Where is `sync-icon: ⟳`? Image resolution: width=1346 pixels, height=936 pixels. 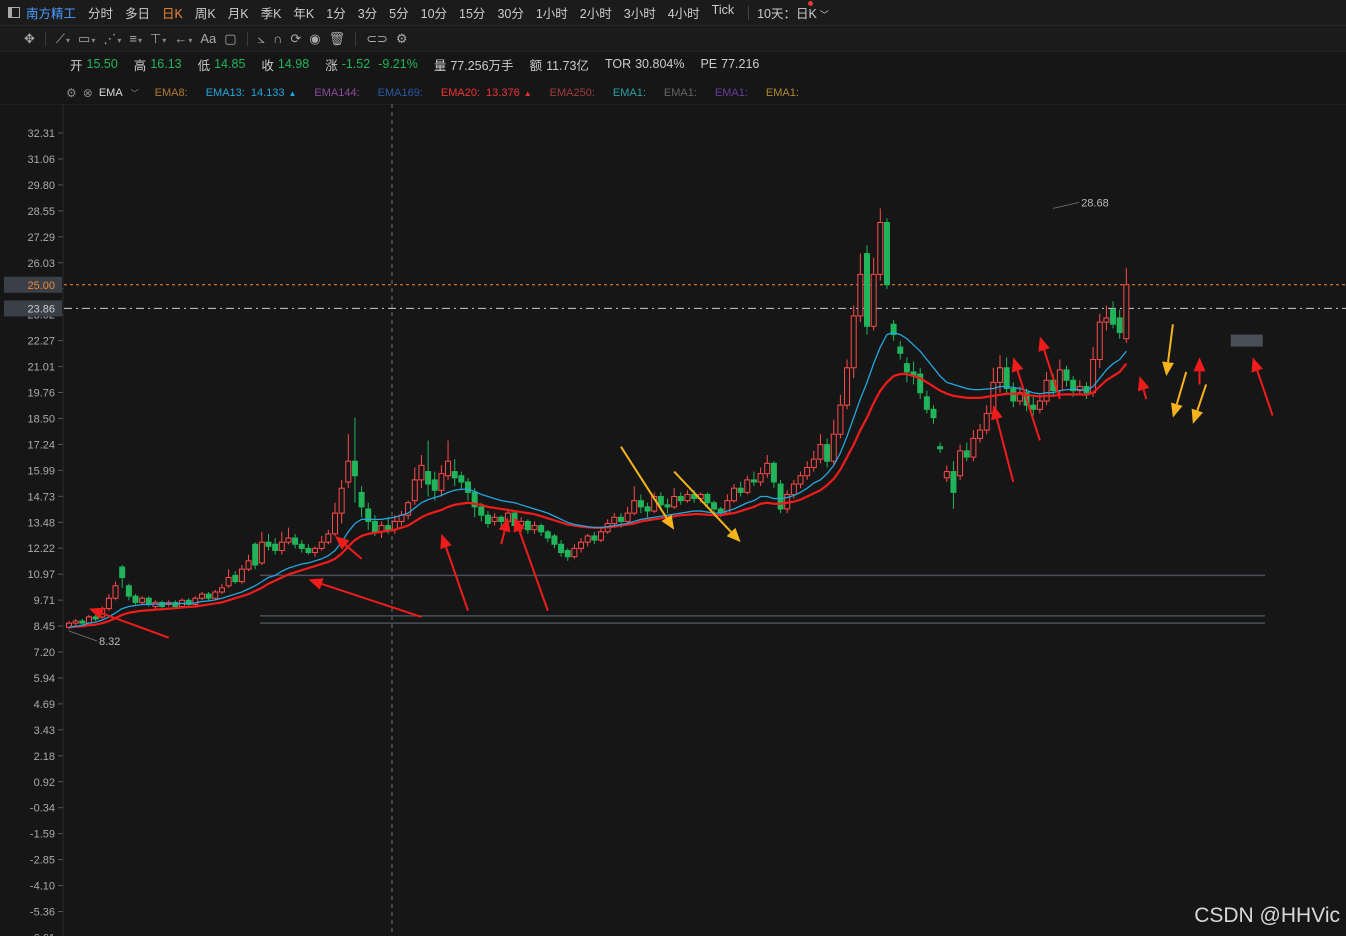
sync-icon: ⟳ is located at coordinates (295, 39).